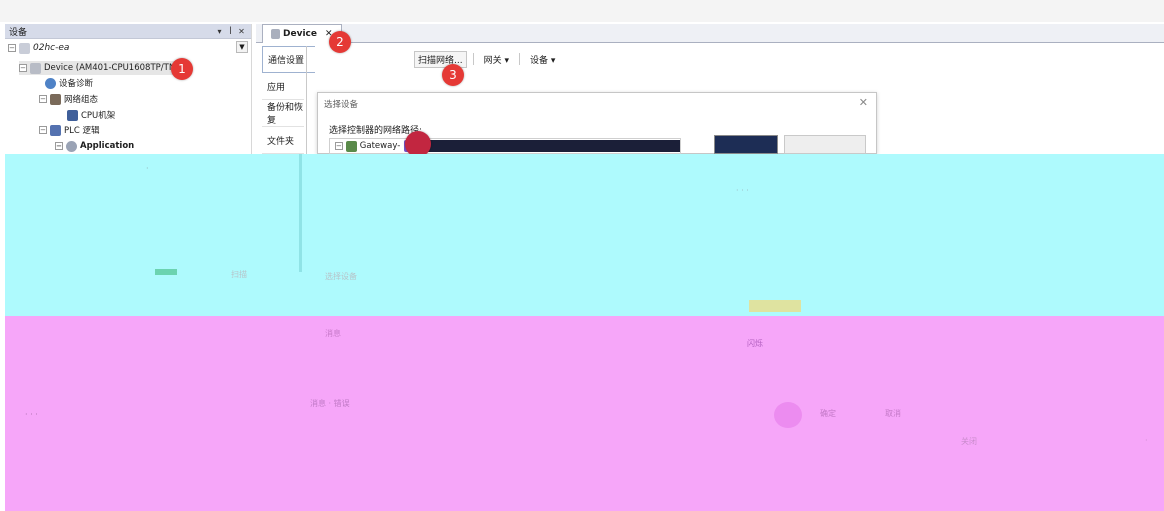  Describe the element at coordinates (496, 59) in the screenshot. I see `gateway-menu-button: 网关 ▾` at that location.